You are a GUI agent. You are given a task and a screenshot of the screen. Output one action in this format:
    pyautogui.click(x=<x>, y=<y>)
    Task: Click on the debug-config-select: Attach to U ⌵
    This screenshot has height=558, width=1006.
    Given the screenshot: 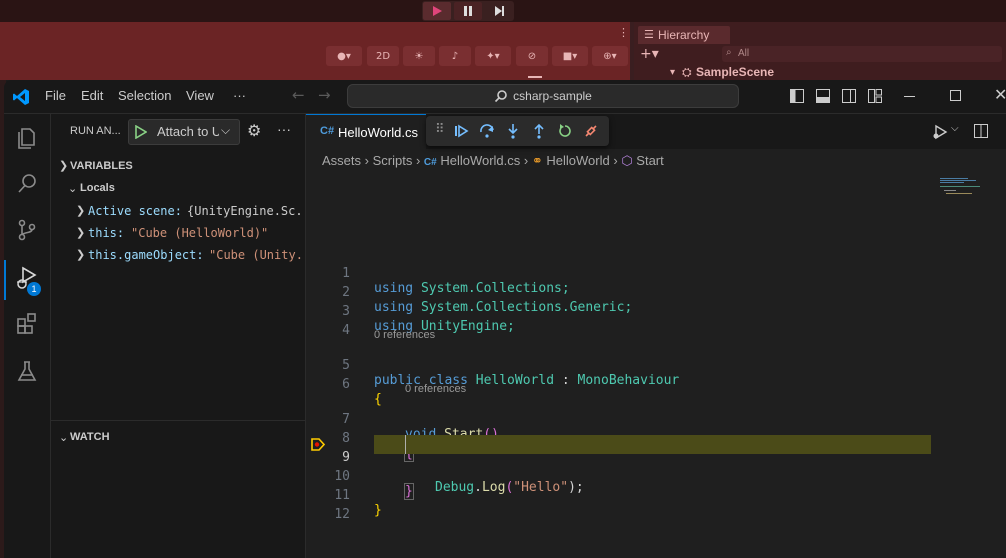 What is the action you would take?
    pyautogui.click(x=184, y=132)
    